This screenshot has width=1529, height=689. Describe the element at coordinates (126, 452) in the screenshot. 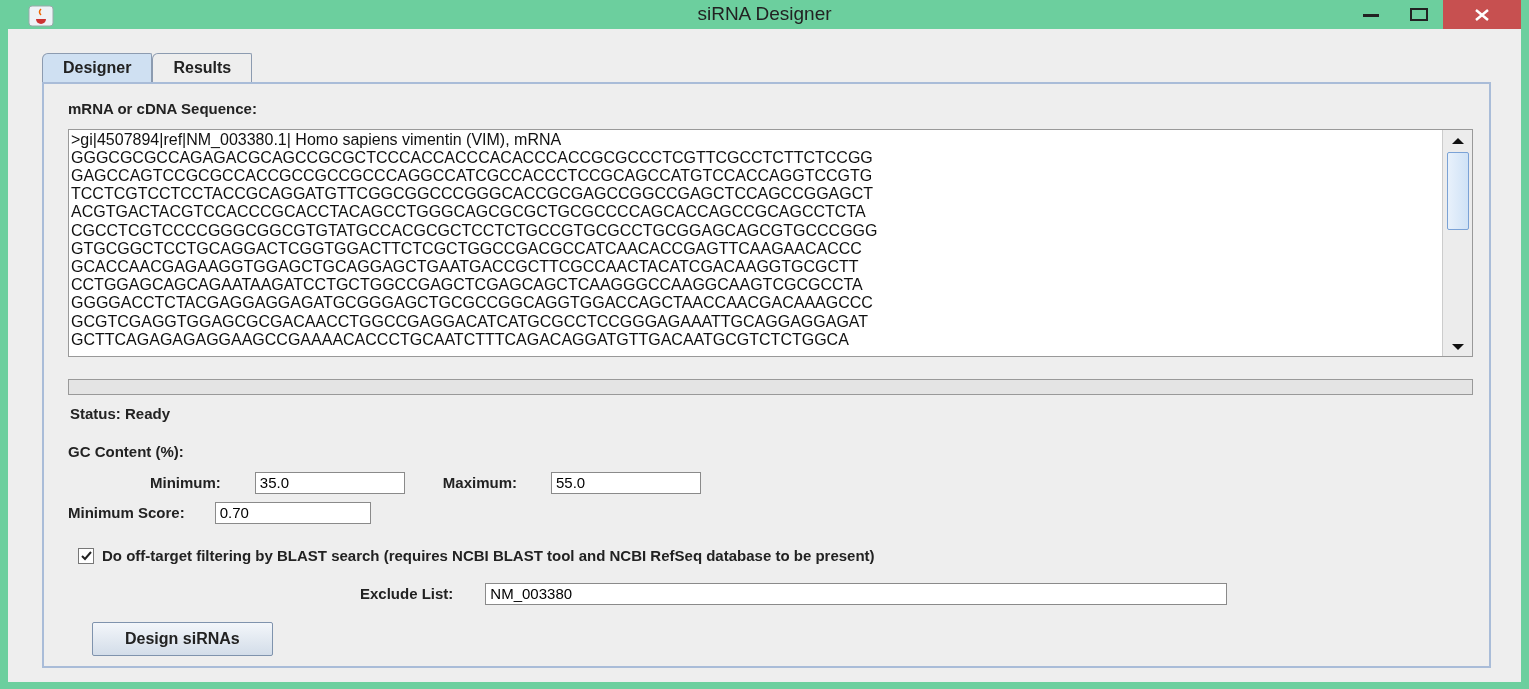

I see `gc-content-label: GC Content (%):` at that location.